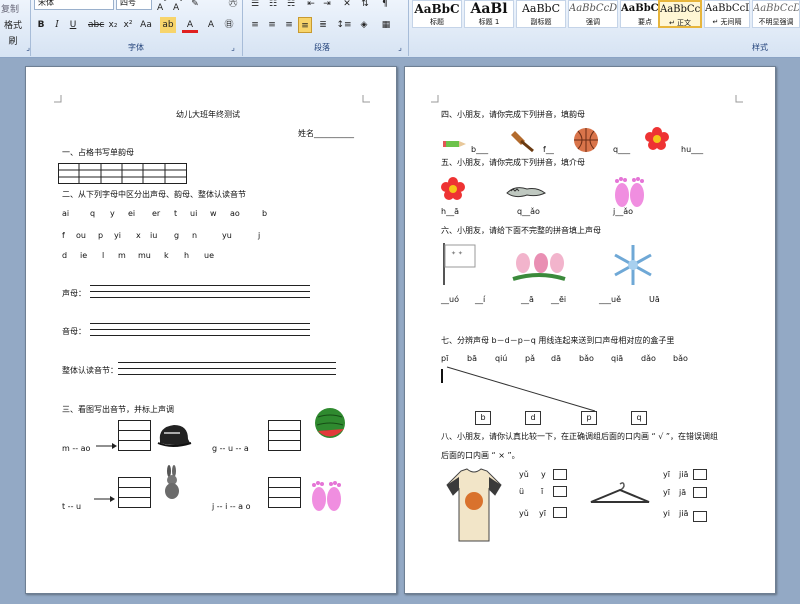  Describe the element at coordinates (41, 25) in the screenshot. I see `bold-icon: B` at that location.